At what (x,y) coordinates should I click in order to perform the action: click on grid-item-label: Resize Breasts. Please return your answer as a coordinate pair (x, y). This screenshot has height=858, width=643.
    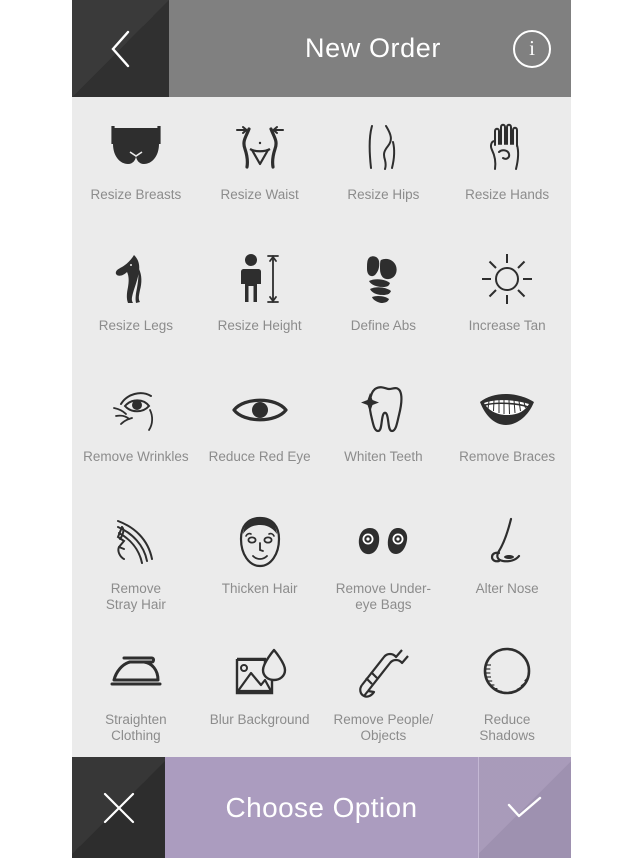
    Looking at the image, I should click on (136, 194).